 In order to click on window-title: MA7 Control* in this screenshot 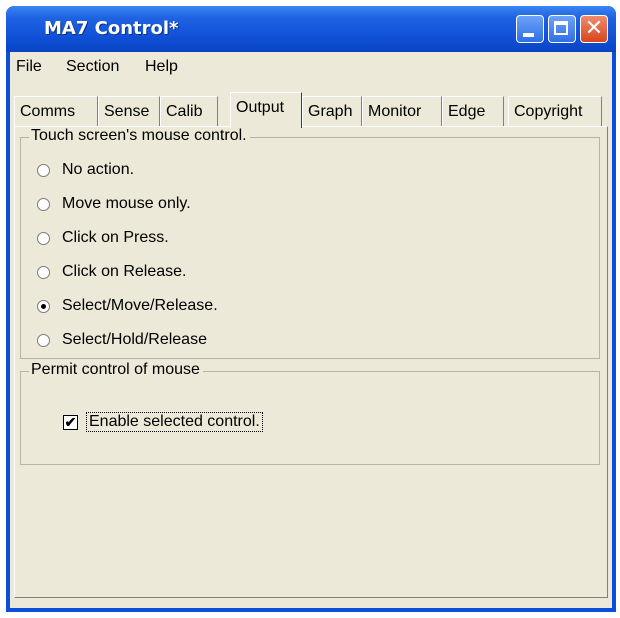, I will do `click(111, 28)`.